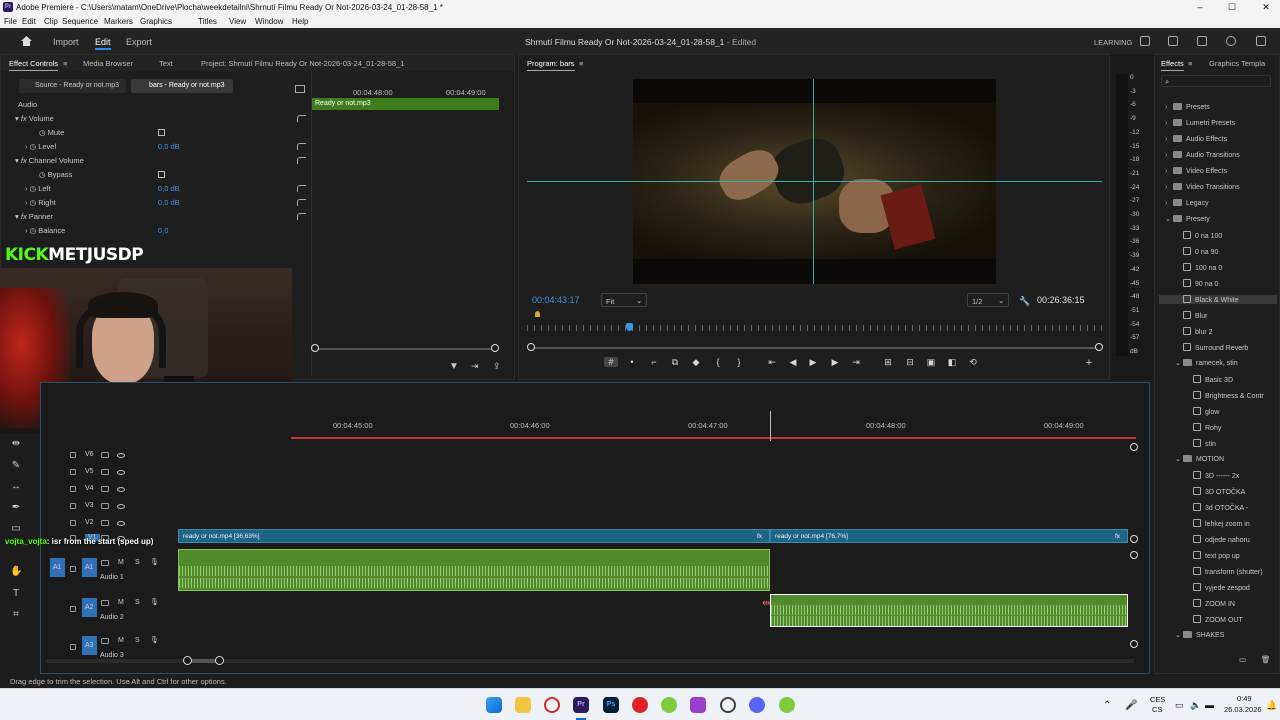 This screenshot has width=1280, height=720. I want to click on insert-icon: ⌐, so click(654, 362).